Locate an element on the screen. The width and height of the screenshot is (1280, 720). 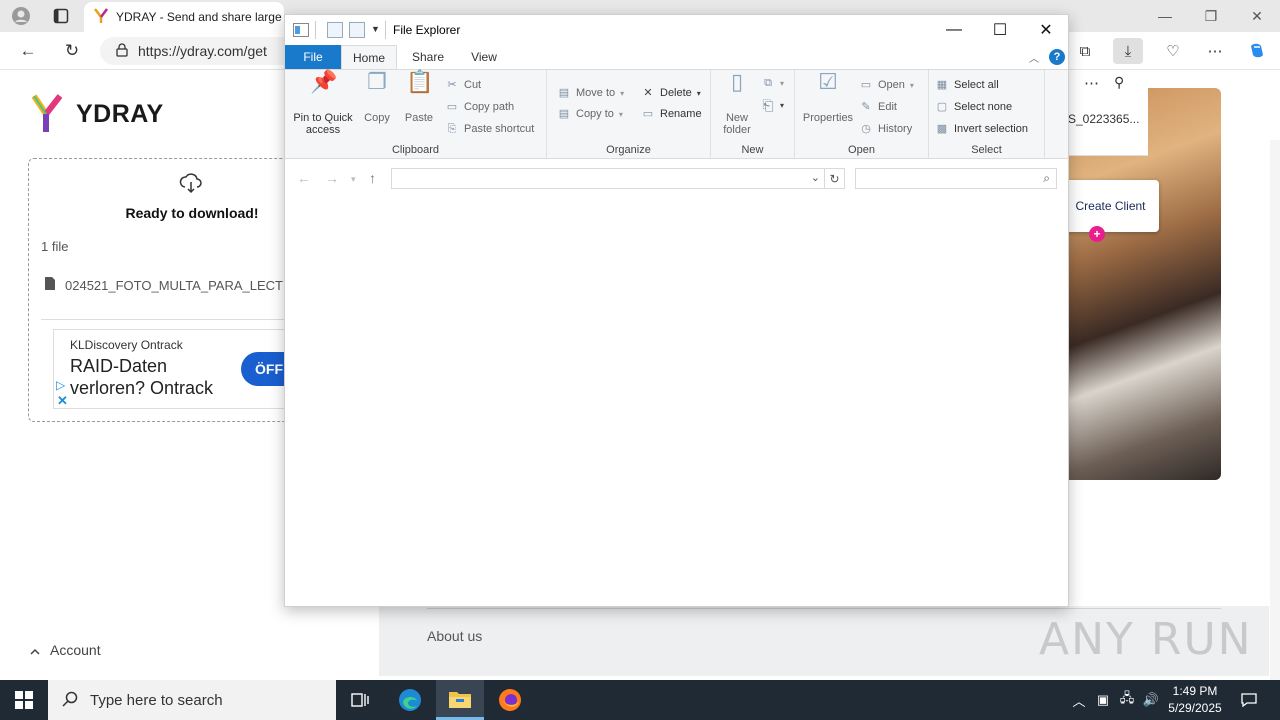
refresh-icon: ↻ is located at coordinates (835, 178).